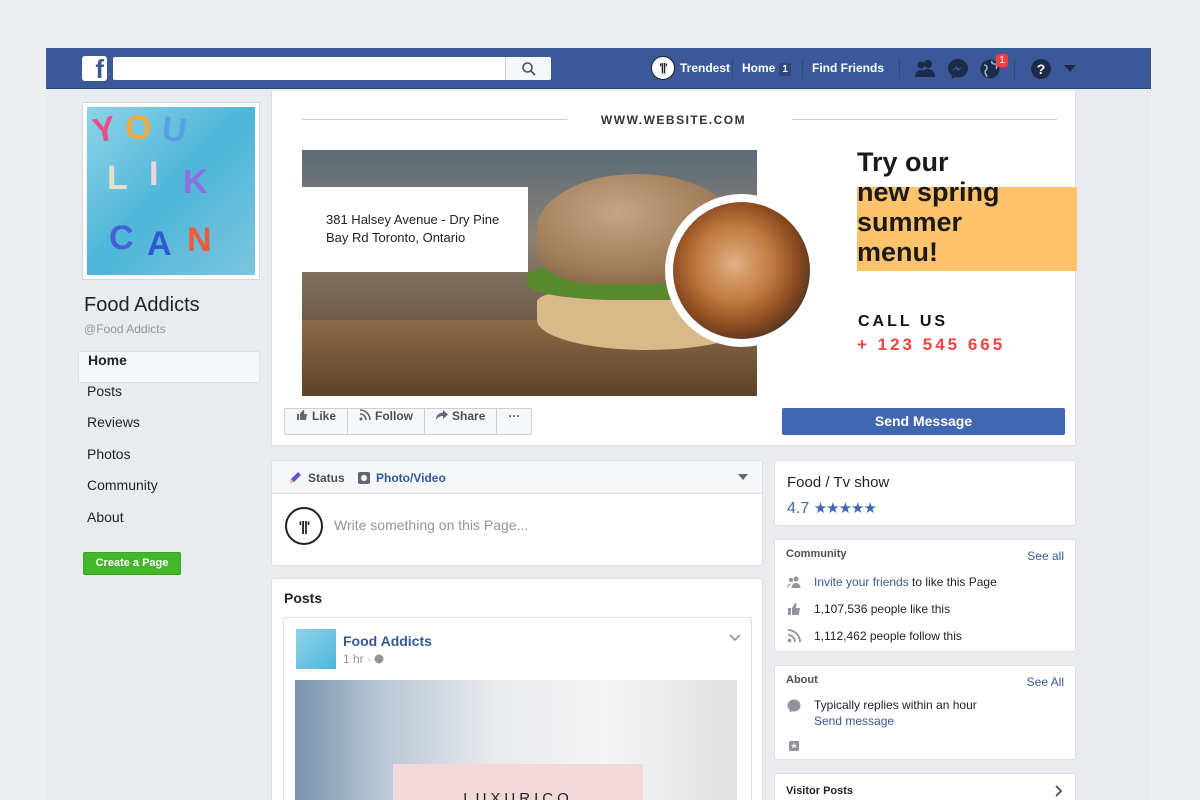 This screenshot has width=1200, height=800. I want to click on call-us-label: CALL US, so click(903, 321).